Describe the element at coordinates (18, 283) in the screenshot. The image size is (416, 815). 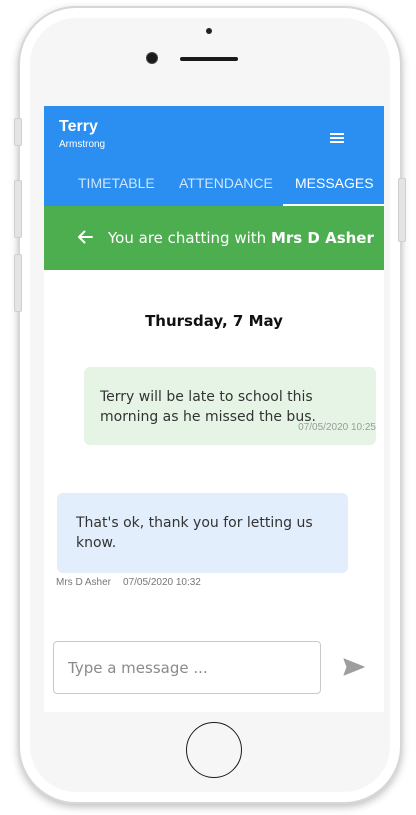
I see `volume-down-button` at that location.